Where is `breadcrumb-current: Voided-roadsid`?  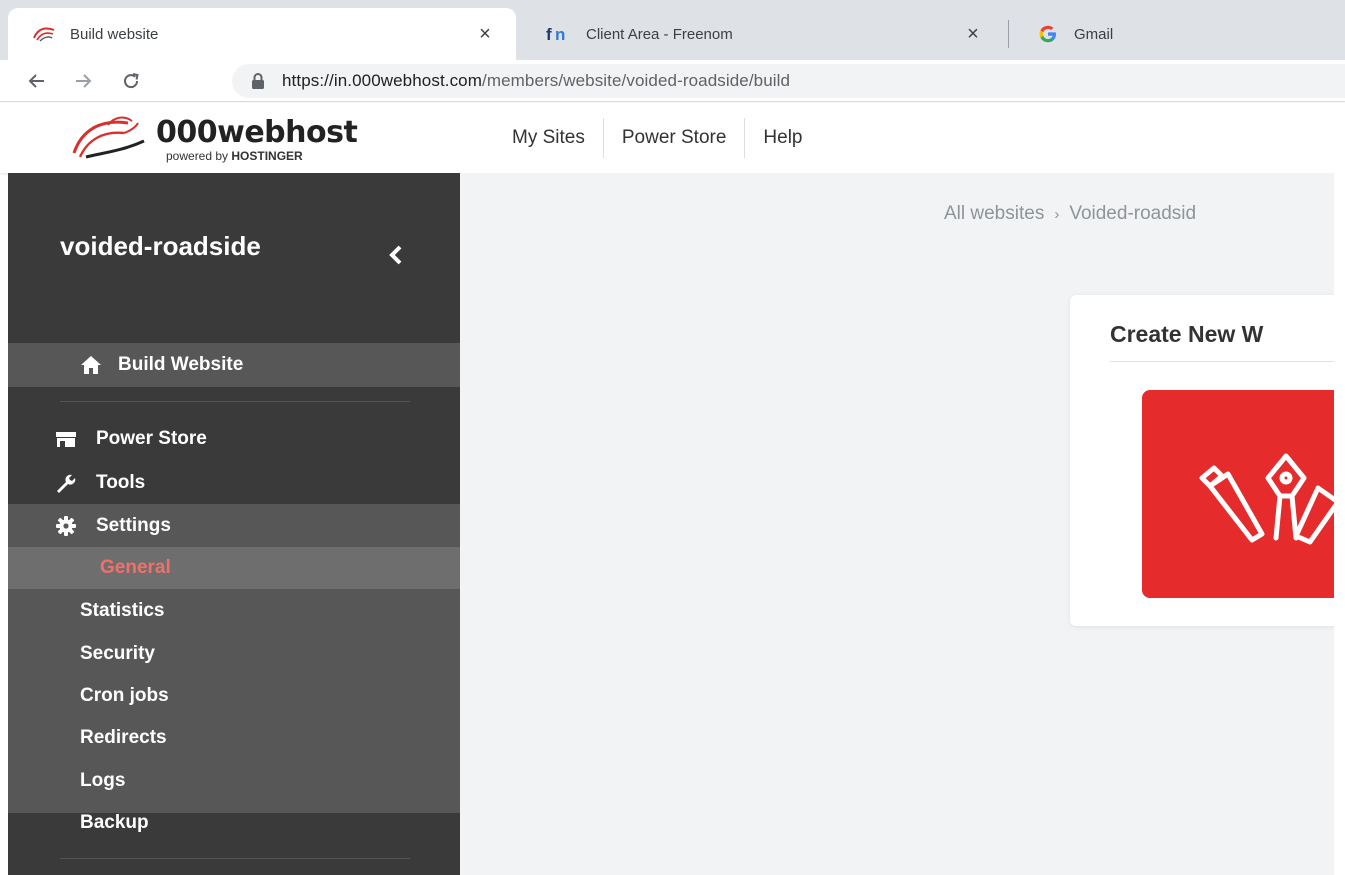 breadcrumb-current: Voided-roadsid is located at coordinates (1133, 213).